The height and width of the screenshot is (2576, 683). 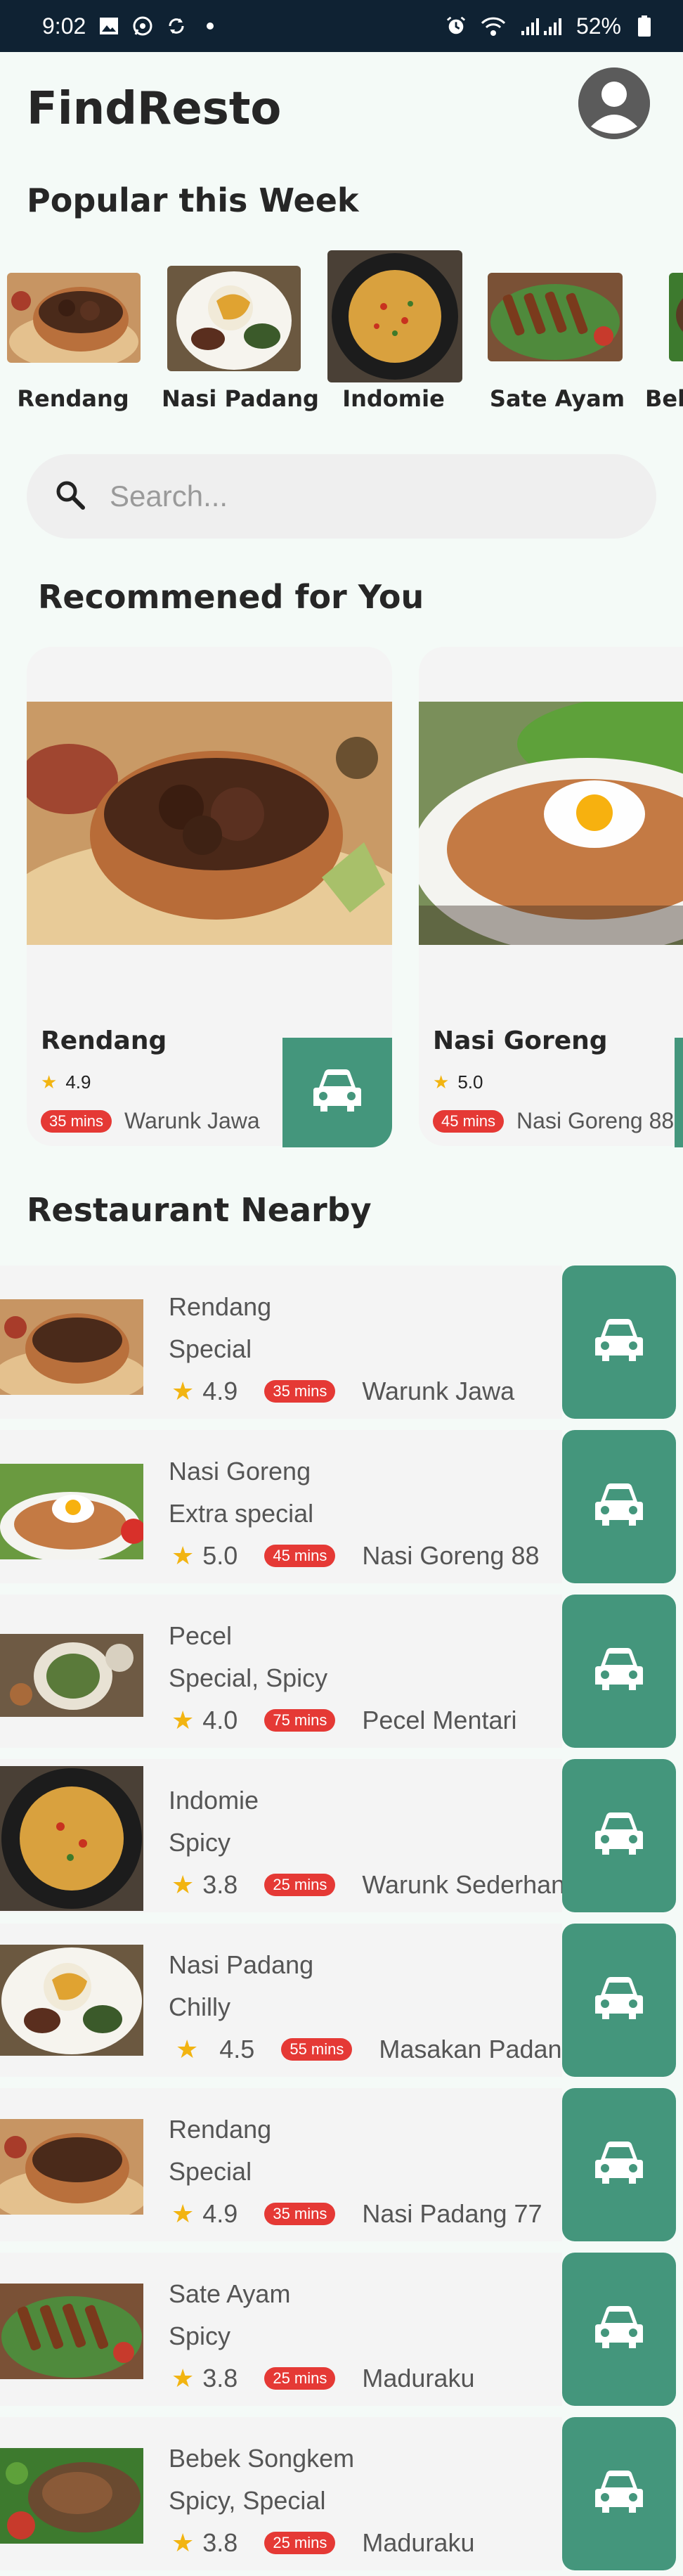 I want to click on recommended-section-title: Recommened for You, so click(x=231, y=597).